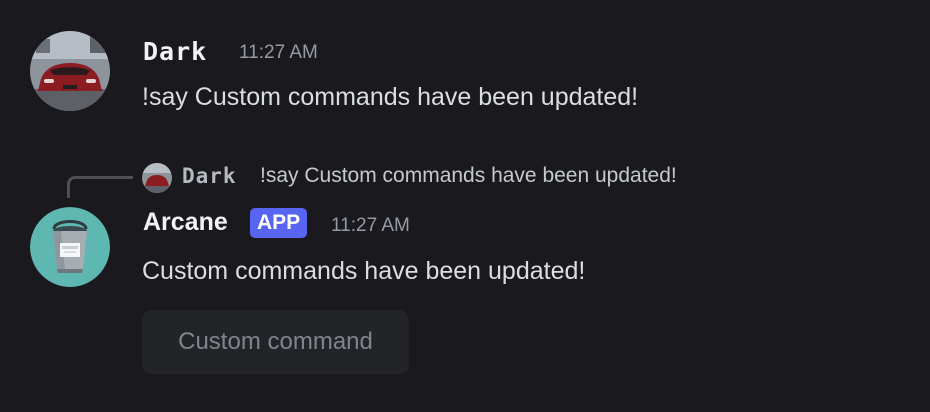 The image size is (930, 412). Describe the element at coordinates (175, 51) in the screenshot. I see `author-name: Dark` at that location.